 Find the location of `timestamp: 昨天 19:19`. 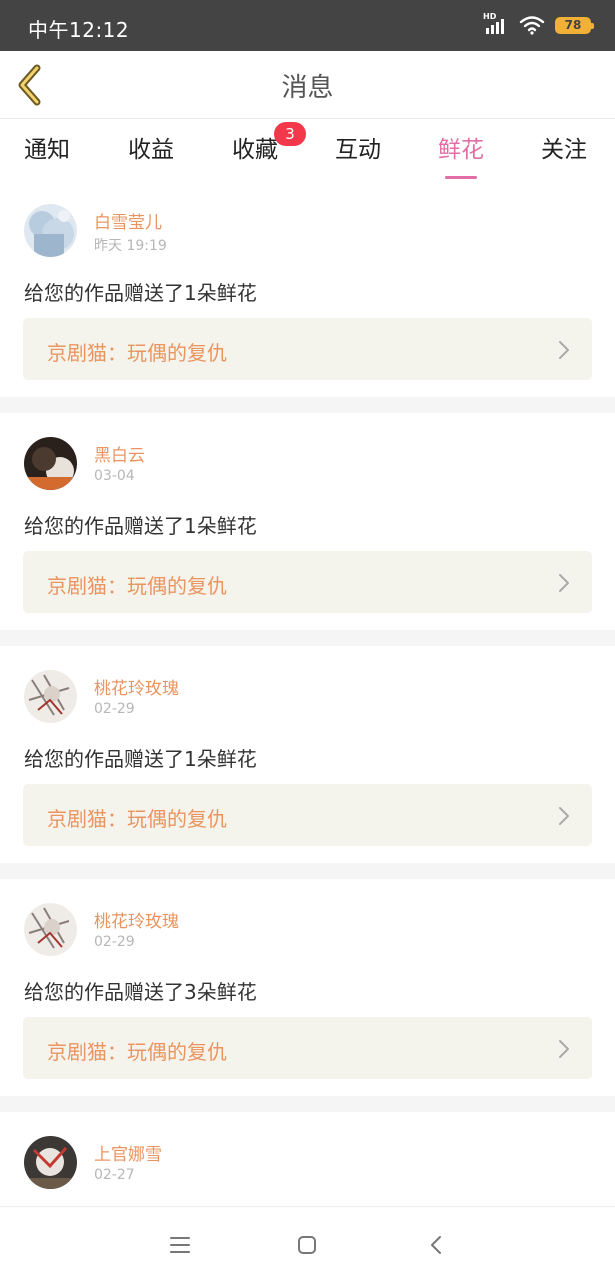

timestamp: 昨天 19:19 is located at coordinates (130, 246).